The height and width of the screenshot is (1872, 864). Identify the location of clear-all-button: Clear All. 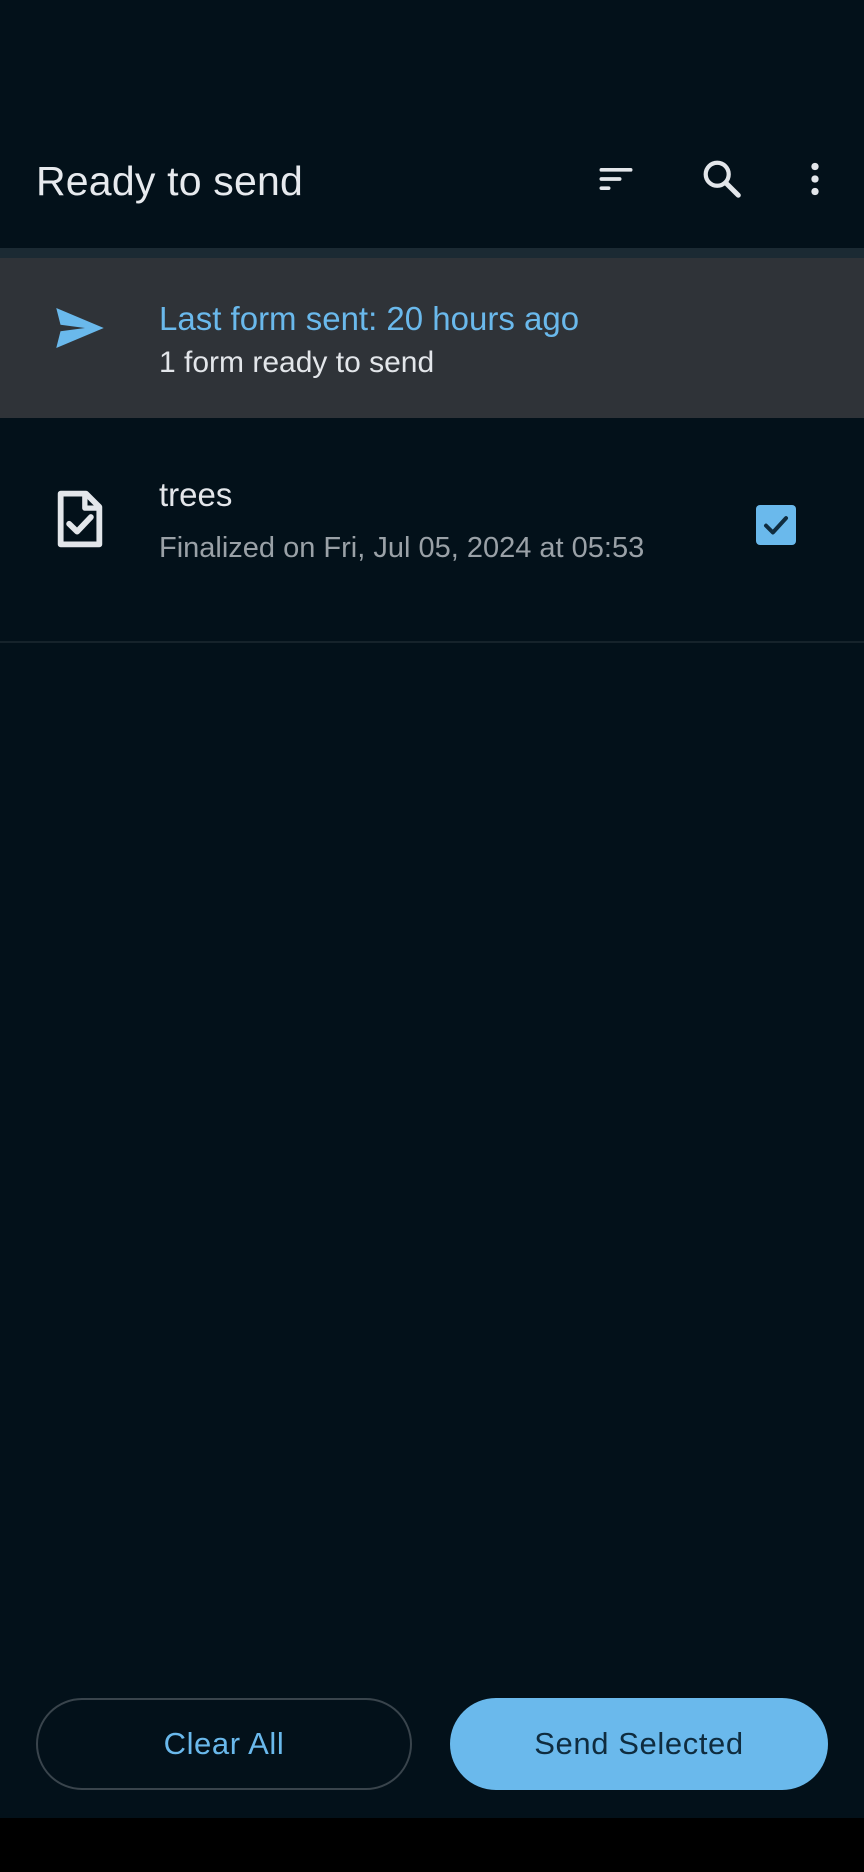
(224, 1744).